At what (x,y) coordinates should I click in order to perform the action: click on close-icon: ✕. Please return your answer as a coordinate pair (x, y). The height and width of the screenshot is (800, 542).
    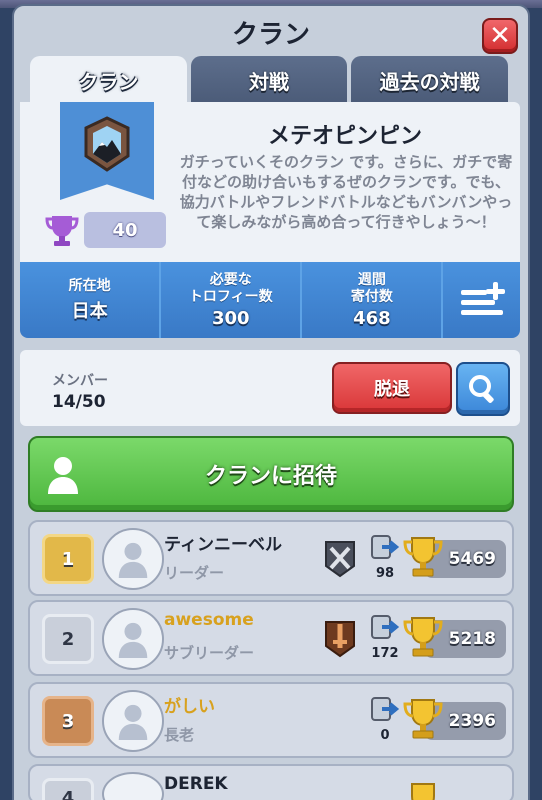
    Looking at the image, I should click on (500, 36).